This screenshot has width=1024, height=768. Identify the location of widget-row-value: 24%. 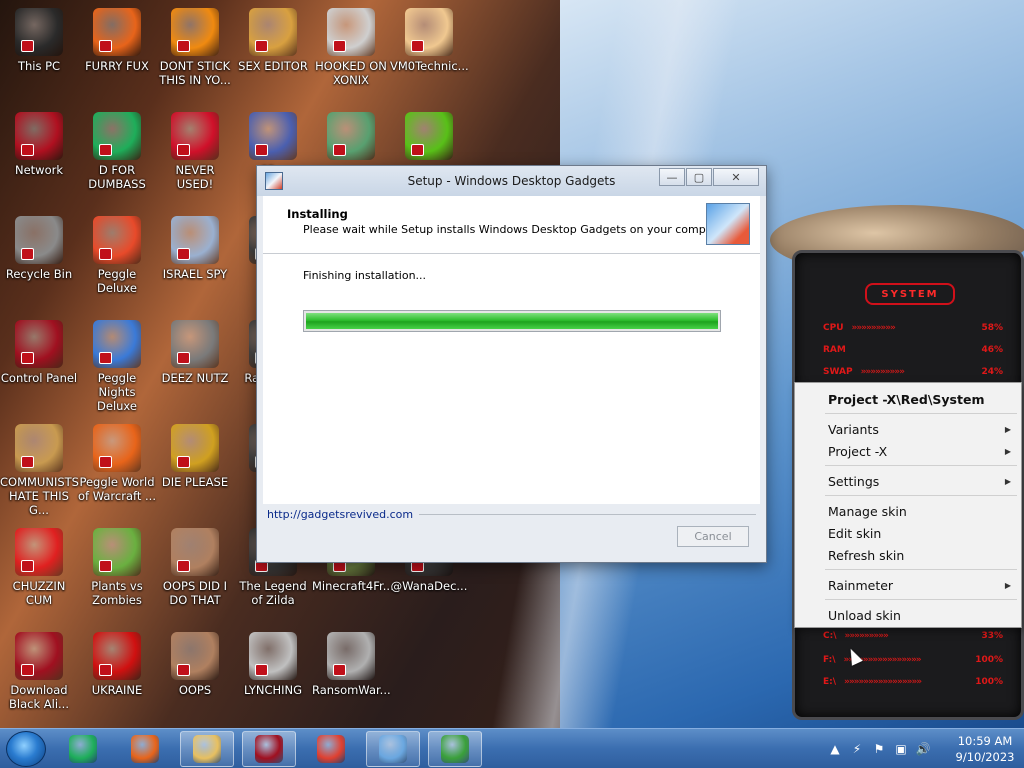
(992, 372).